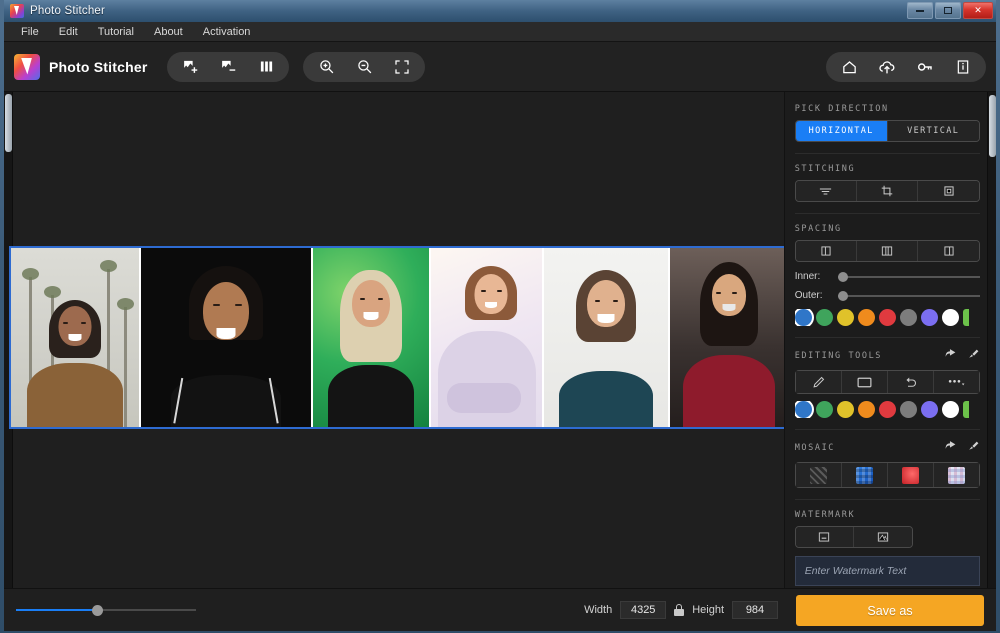  I want to click on stitching-options, so click(887, 191).